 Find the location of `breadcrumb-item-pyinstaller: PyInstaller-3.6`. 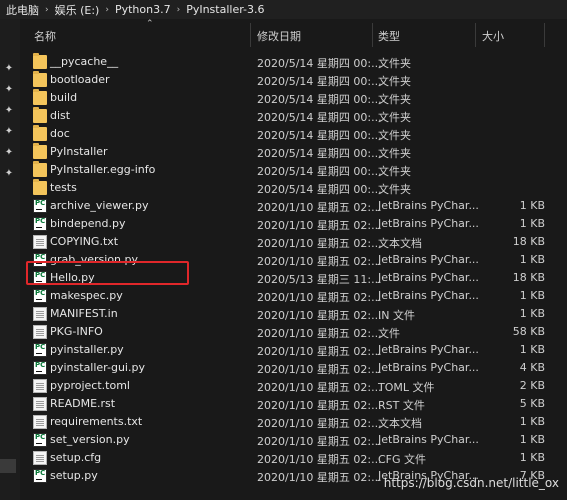

breadcrumb-item-pyinstaller: PyInstaller-3.6 is located at coordinates (225, 9).